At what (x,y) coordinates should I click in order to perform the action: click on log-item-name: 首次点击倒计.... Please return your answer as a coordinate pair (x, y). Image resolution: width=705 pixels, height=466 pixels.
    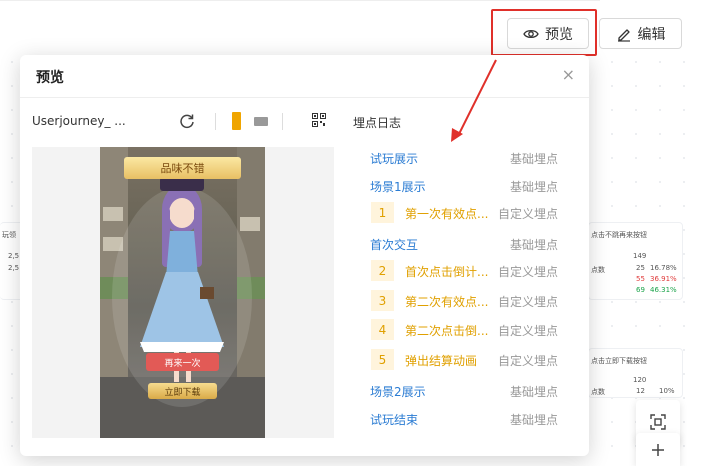
    Looking at the image, I should click on (447, 272).